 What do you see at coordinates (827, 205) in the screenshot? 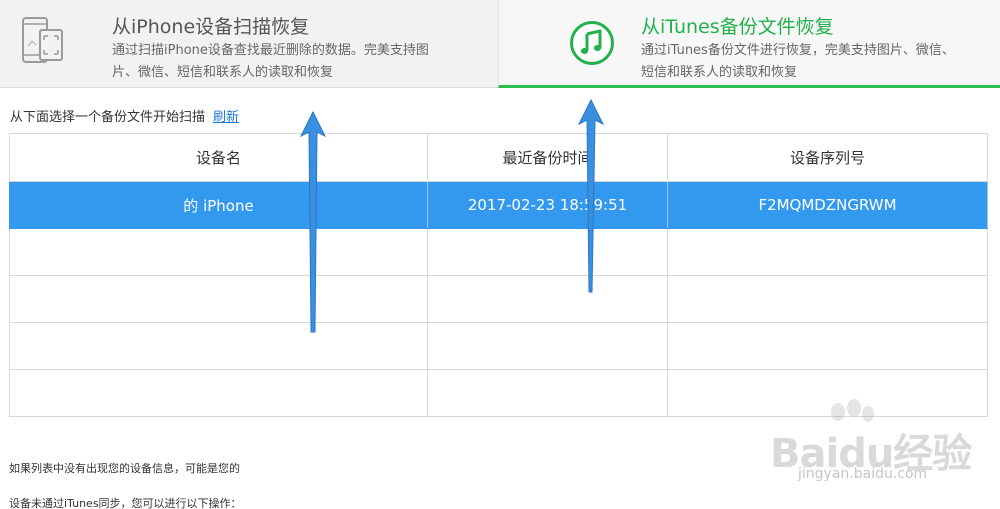
I see `serial-number-cell: F2MQMDZNGRWM` at bounding box center [827, 205].